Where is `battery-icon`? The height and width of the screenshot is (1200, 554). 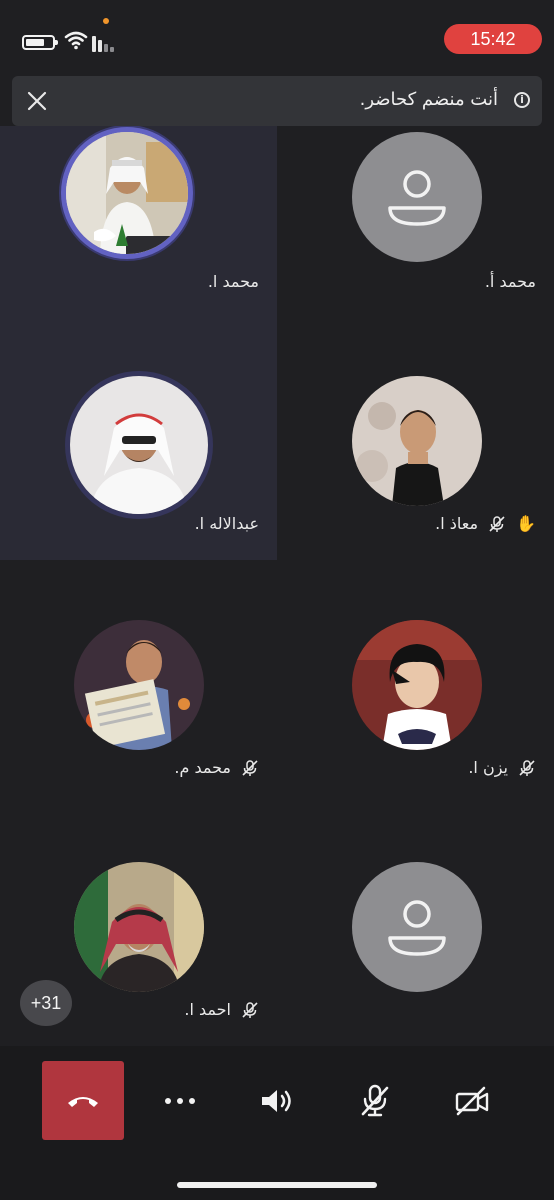
battery-icon is located at coordinates (40, 42).